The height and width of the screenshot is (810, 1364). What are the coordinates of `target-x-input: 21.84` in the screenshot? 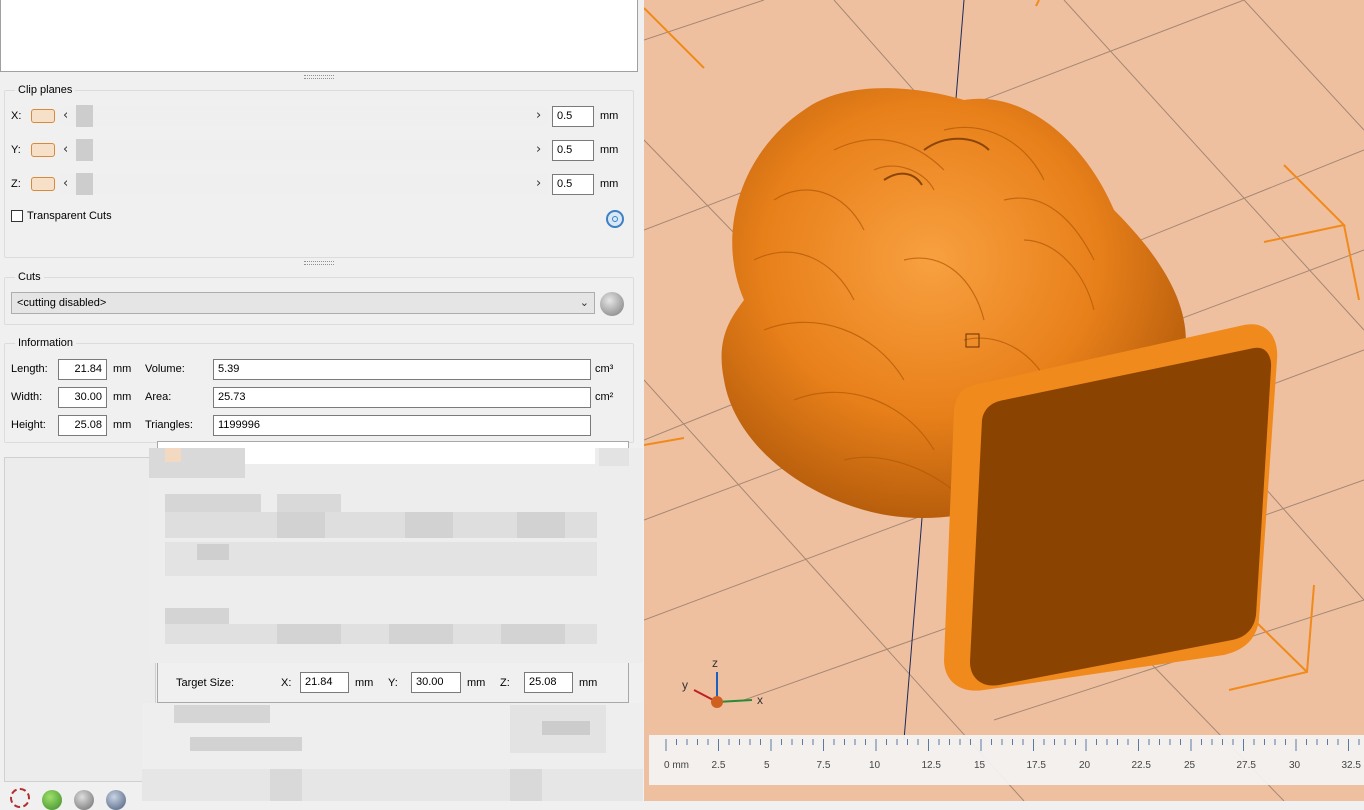 It's located at (324, 682).